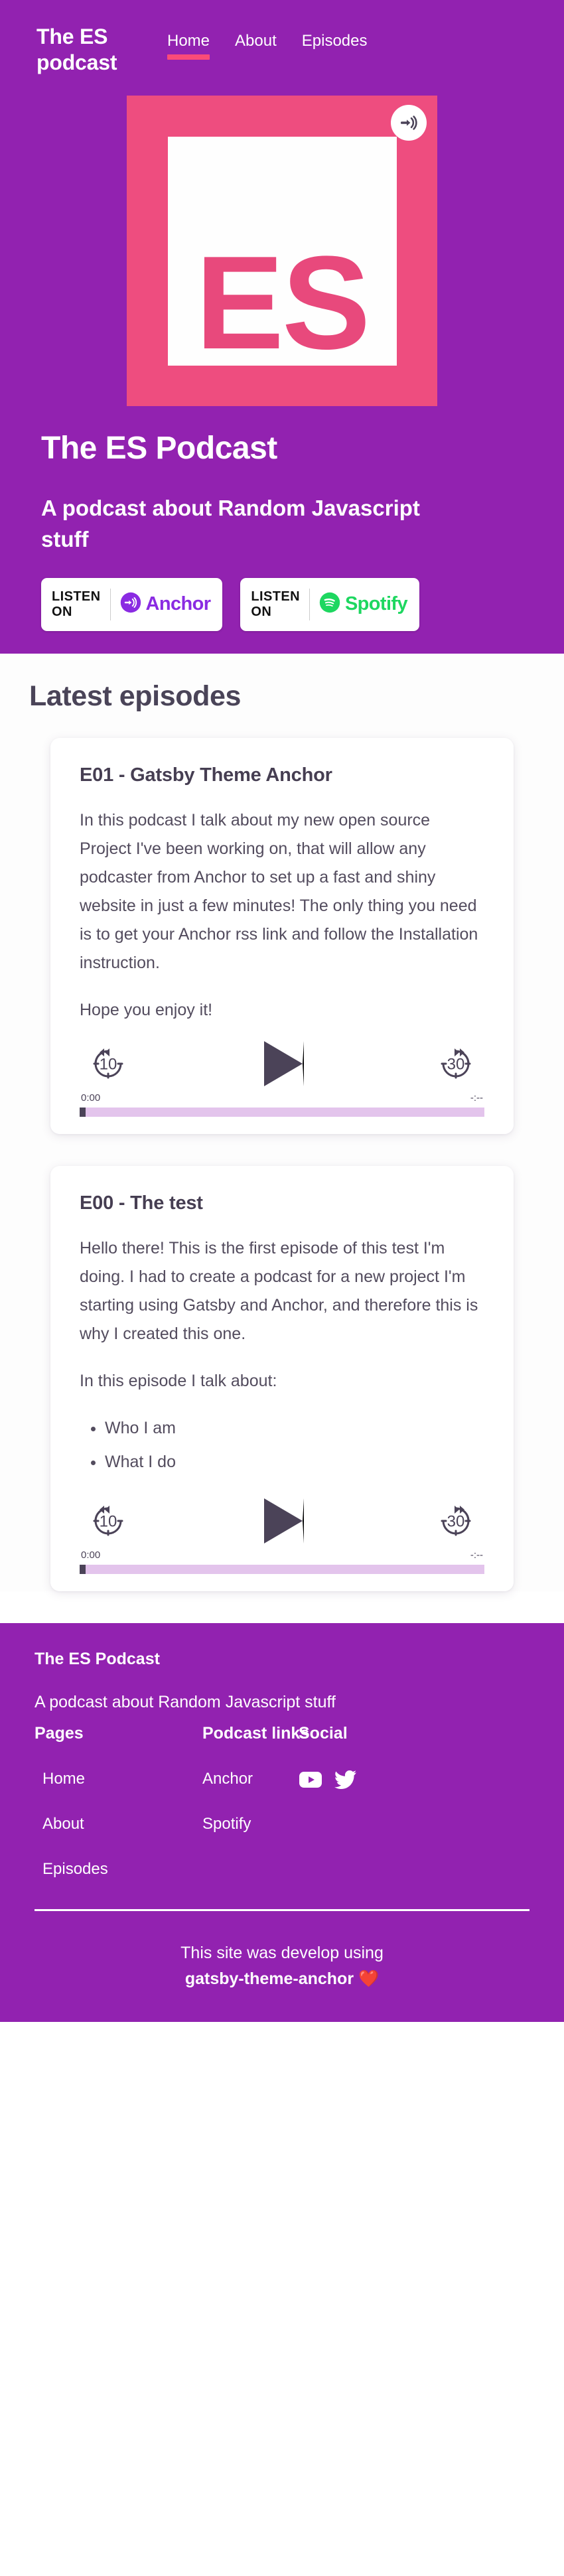  Describe the element at coordinates (294, 1445) in the screenshot. I see `episode-bullet-list: Who I am What I do` at that location.